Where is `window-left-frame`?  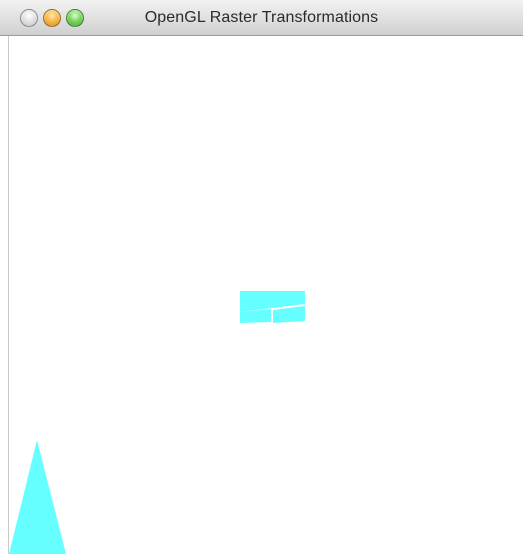
window-left-frame is located at coordinates (4, 295).